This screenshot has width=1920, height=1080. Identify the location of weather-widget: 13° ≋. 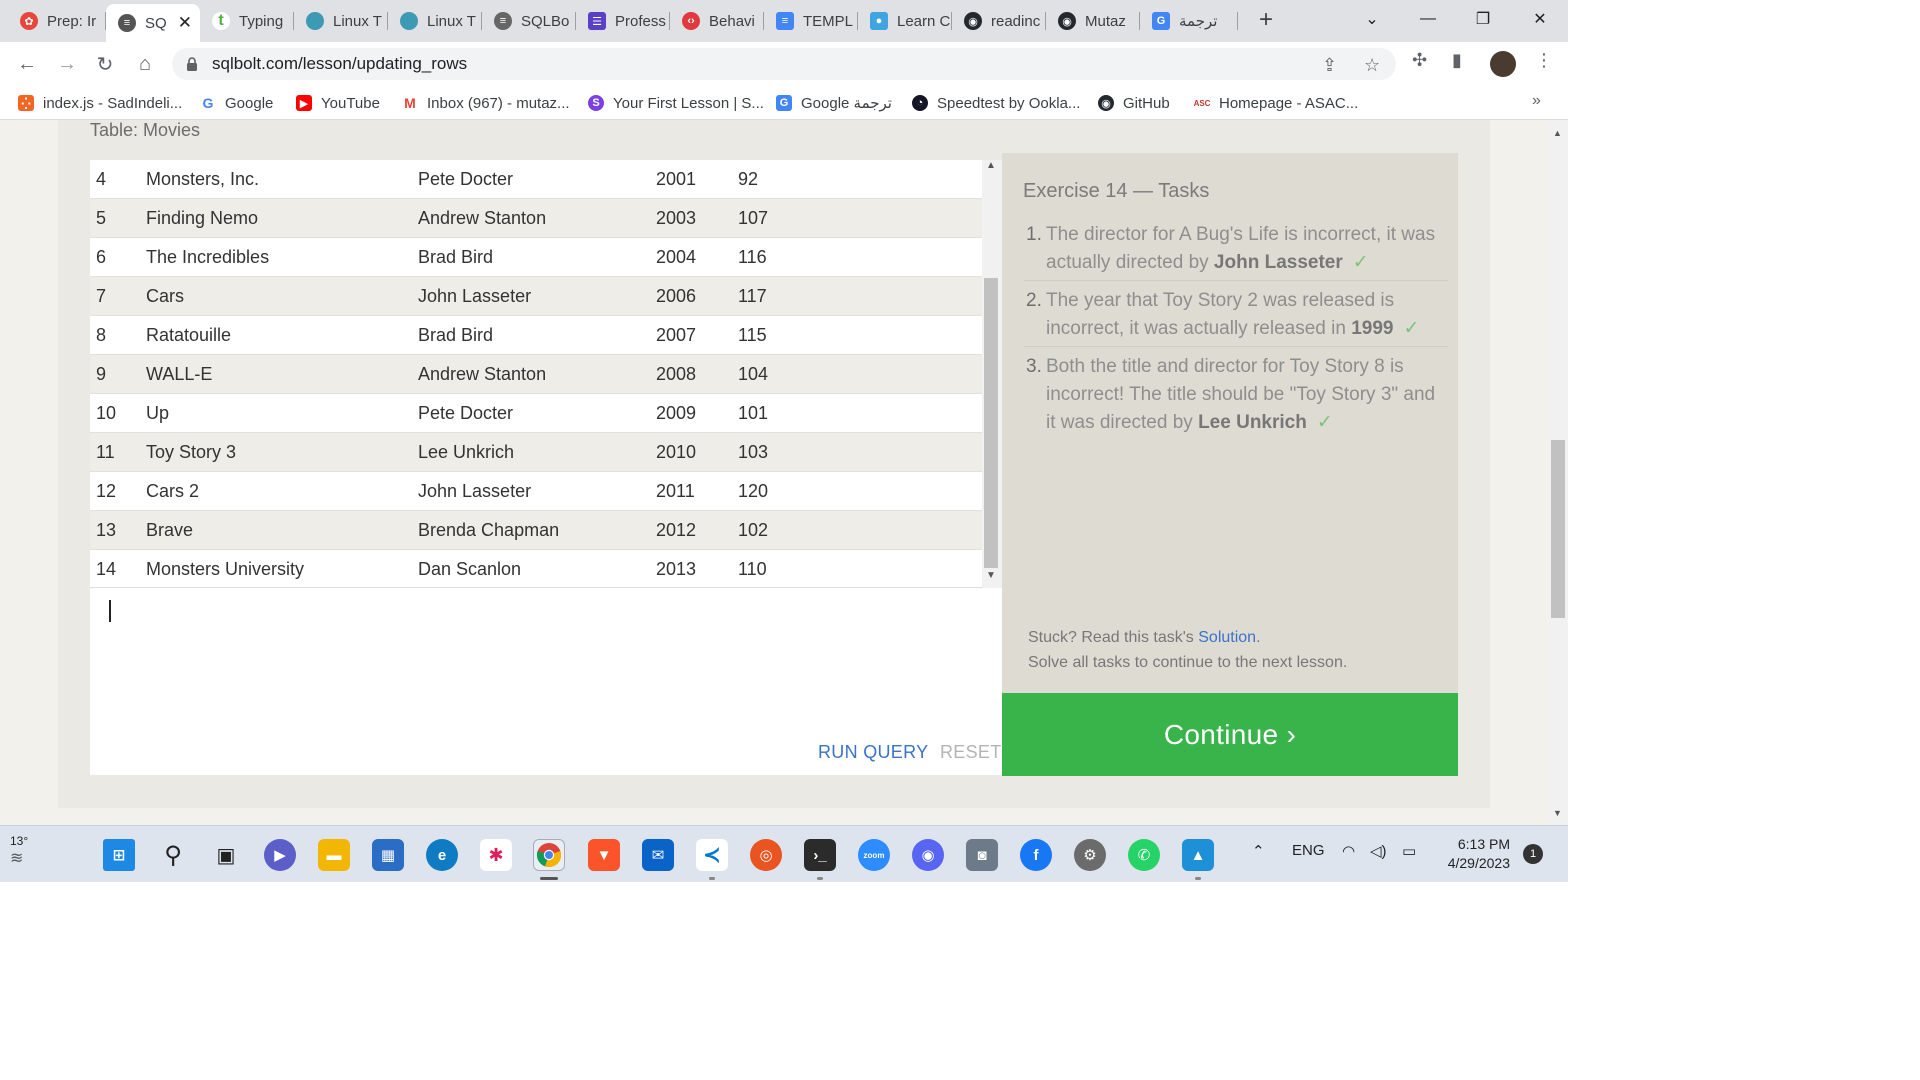
(19, 851).